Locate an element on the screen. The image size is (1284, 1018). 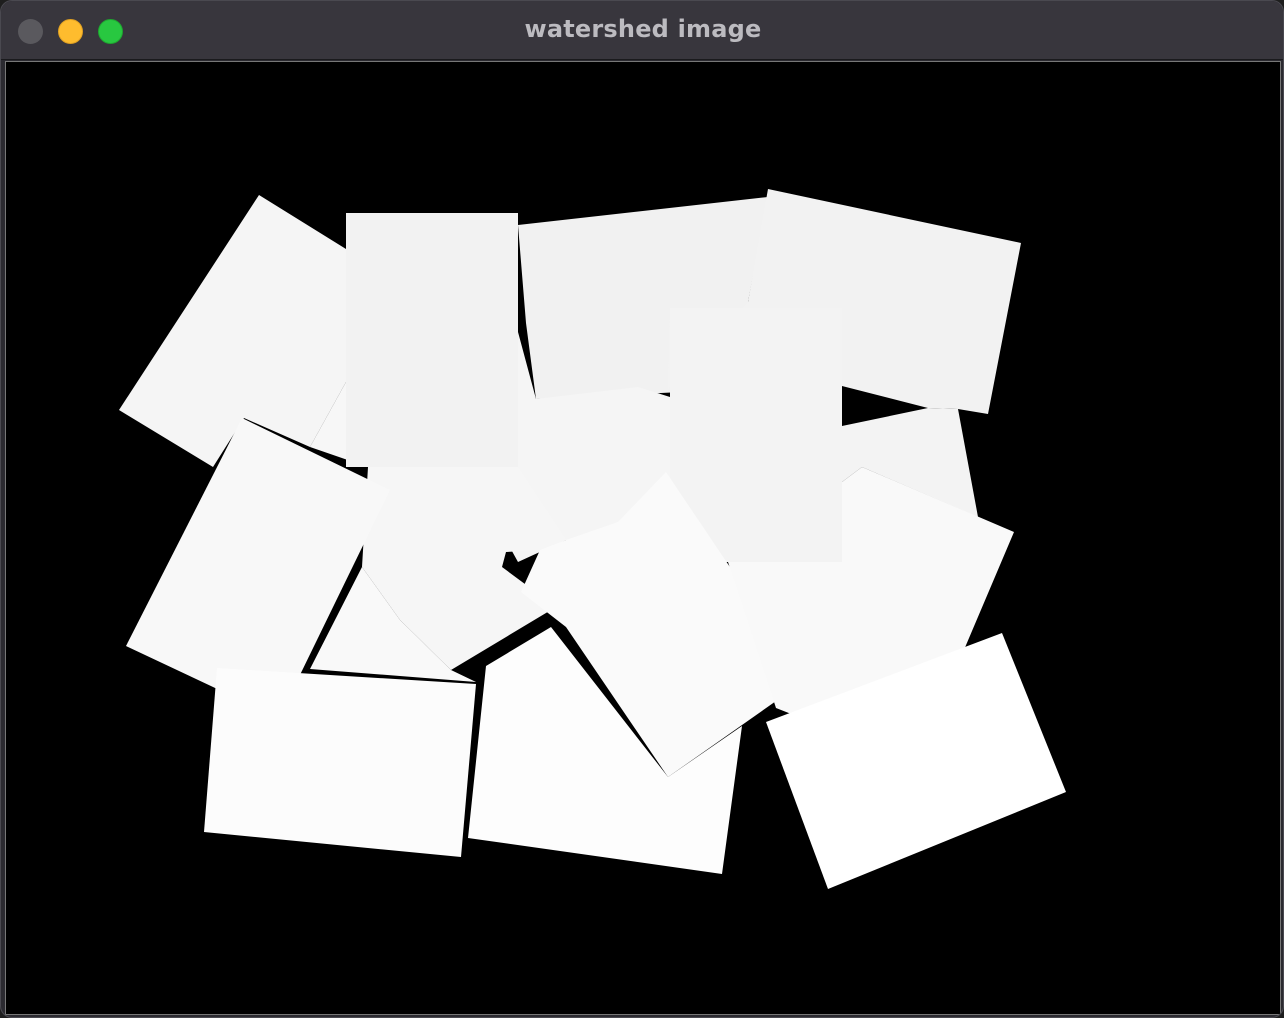
region-top-left is located at coordinates (232, 331).